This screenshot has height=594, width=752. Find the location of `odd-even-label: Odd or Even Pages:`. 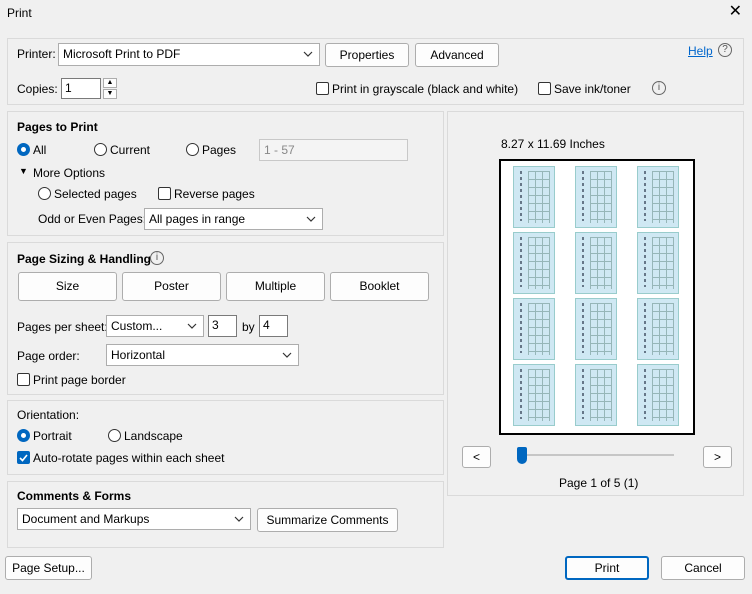

odd-even-label: Odd or Even Pages: is located at coordinates (92, 219).